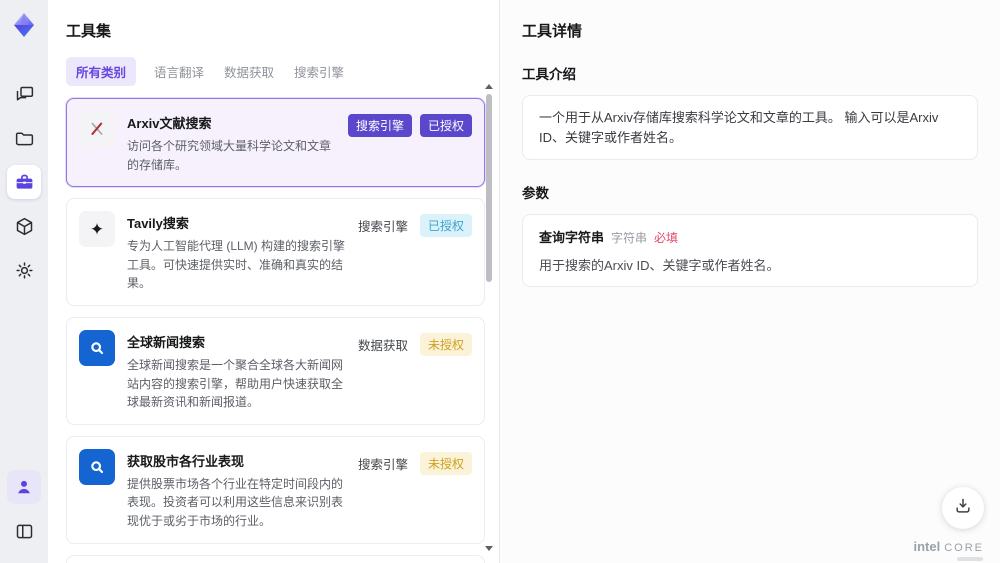 The height and width of the screenshot is (563, 1000). Describe the element at coordinates (489, 86) in the screenshot. I see `scroll-up-icon` at that location.